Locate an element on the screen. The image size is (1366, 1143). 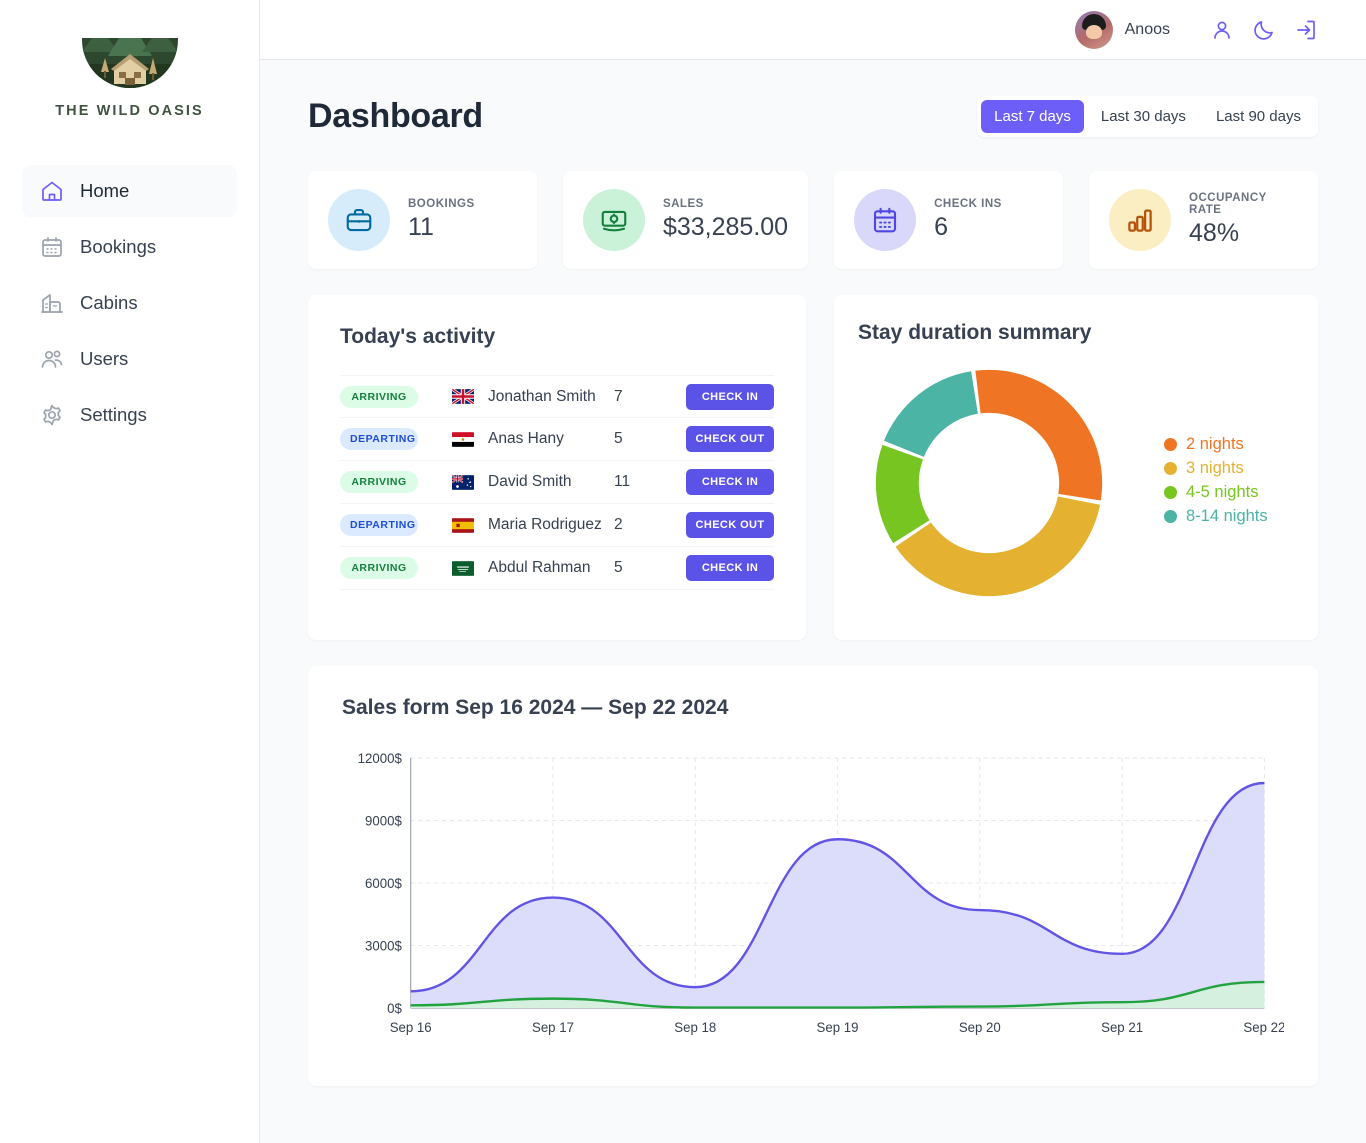
activity-row: ARRIVING David Smith 11 CHECK IN is located at coordinates (557, 482).